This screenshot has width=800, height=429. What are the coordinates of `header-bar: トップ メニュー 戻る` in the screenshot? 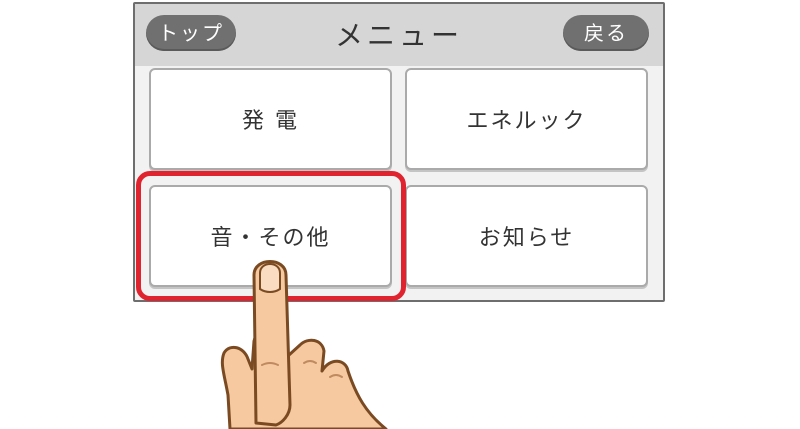 It's located at (399, 35).